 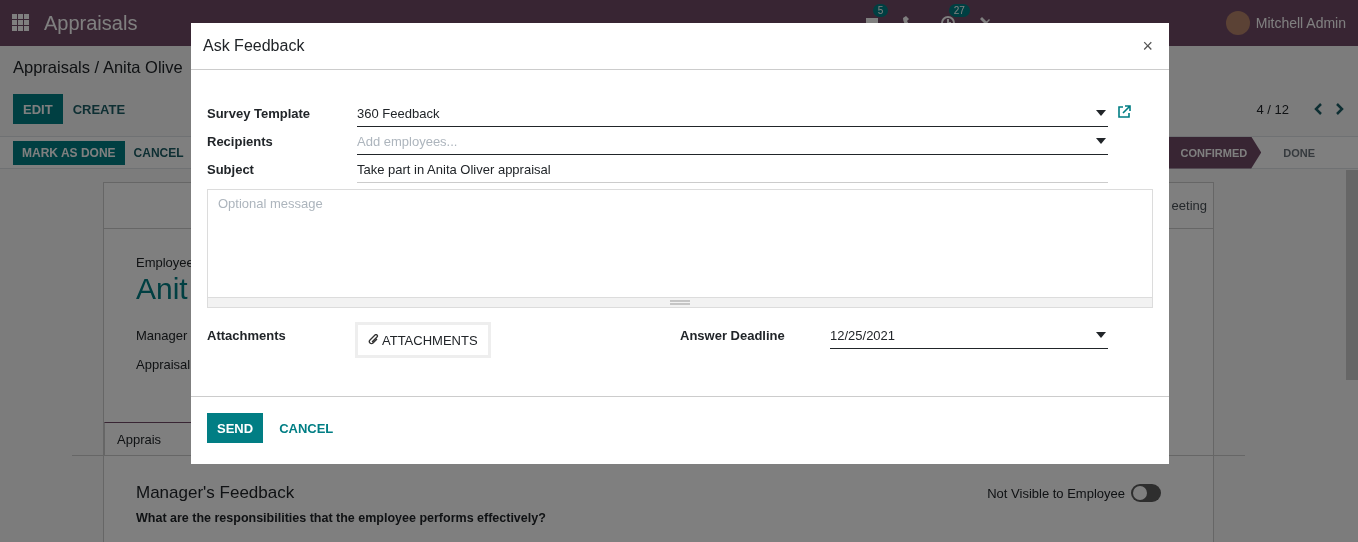 I want to click on input-field: Take part in Anita Oliver appraisal, so click(x=732, y=169).